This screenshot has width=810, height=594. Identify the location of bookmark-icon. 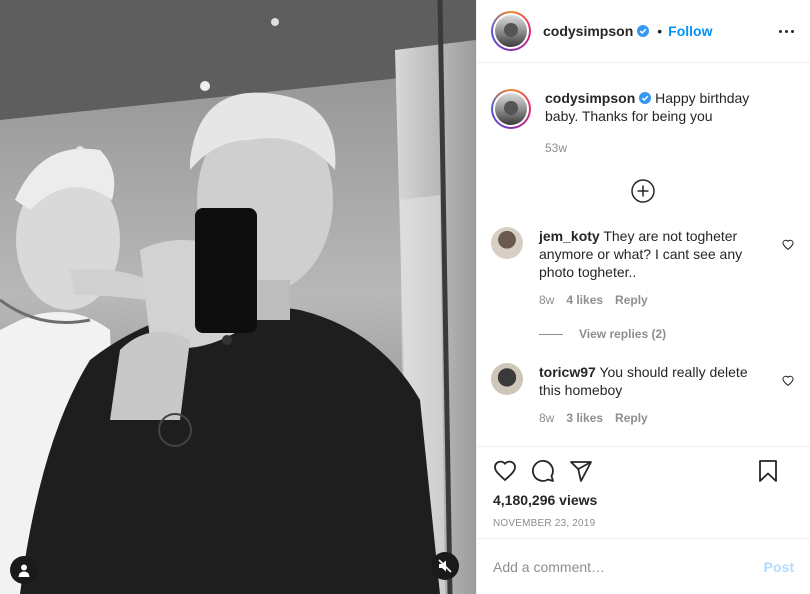
(768, 471).